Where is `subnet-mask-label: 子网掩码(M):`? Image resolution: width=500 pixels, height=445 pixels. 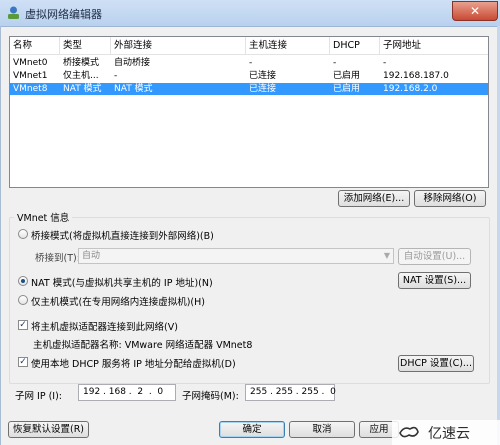
subnet-mask-label: 子网掩码(M): is located at coordinates (210, 396).